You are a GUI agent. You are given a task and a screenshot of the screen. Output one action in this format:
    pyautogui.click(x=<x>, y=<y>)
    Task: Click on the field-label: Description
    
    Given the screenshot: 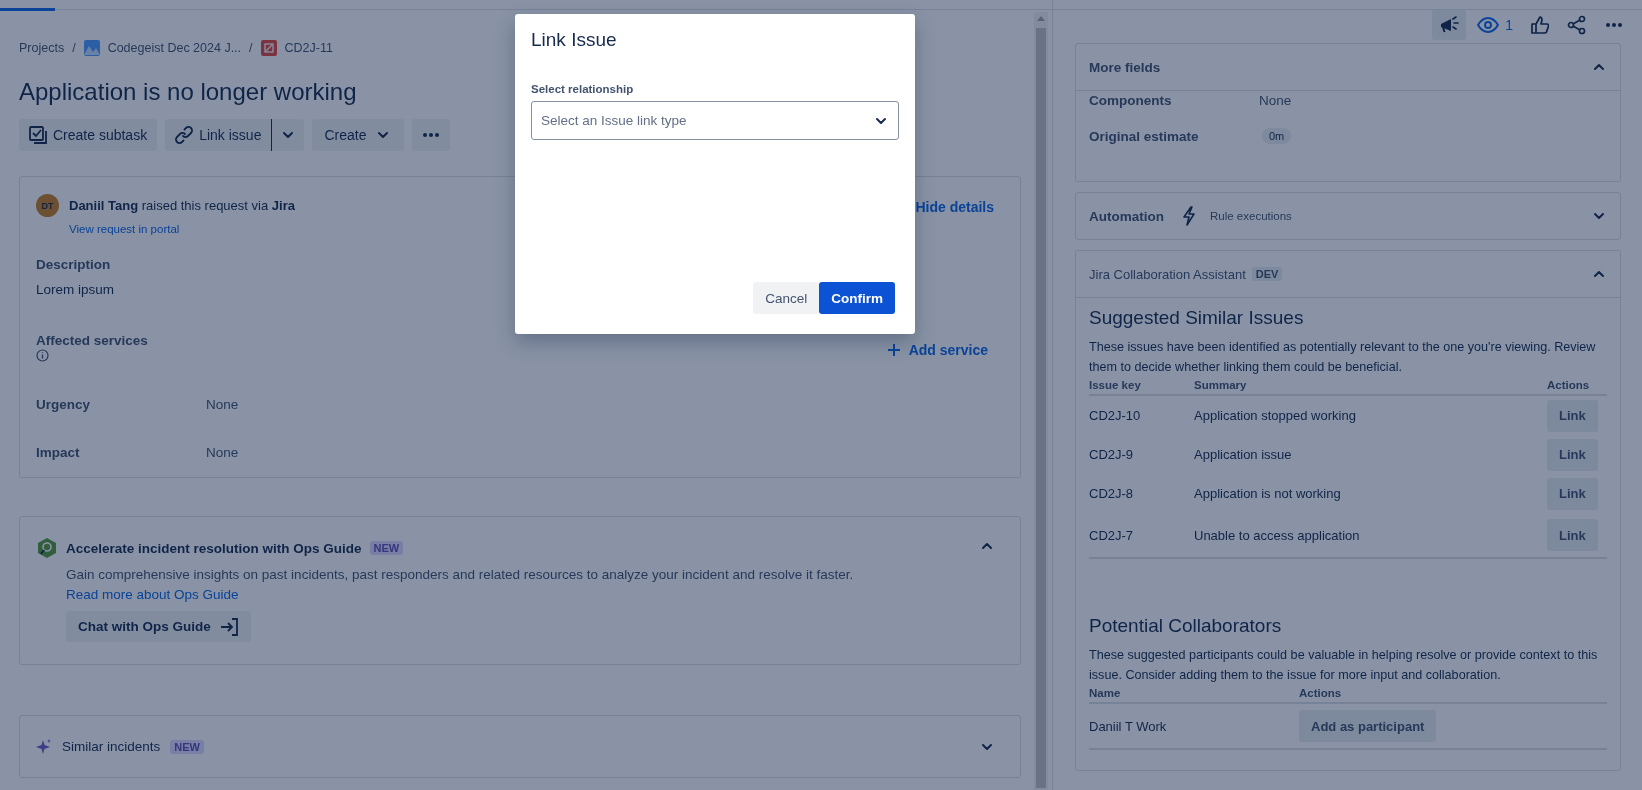 What is the action you would take?
    pyautogui.click(x=74, y=264)
    